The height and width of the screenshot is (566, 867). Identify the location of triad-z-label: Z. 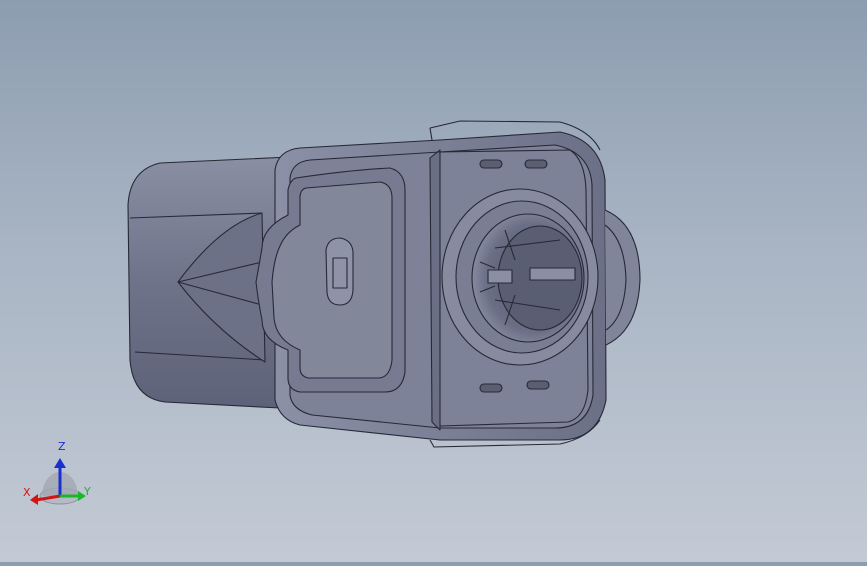
(62, 446).